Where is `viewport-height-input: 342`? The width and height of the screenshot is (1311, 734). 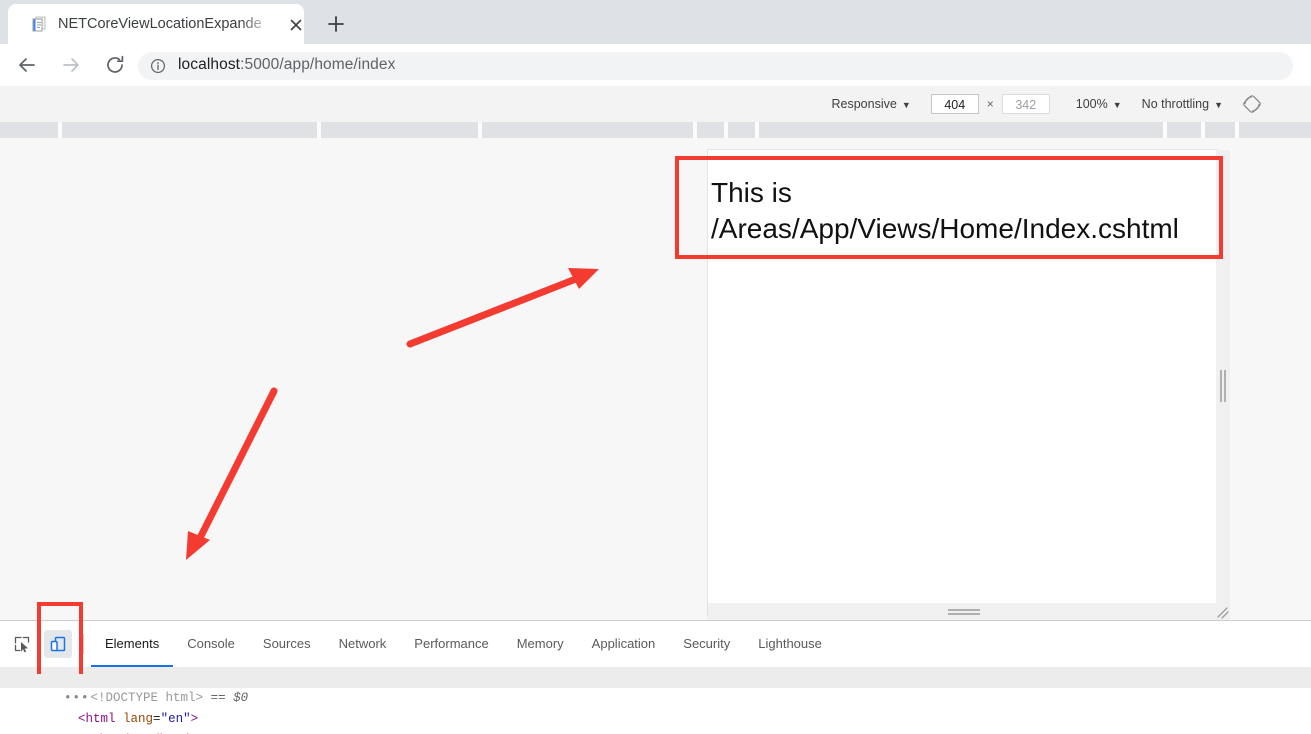
viewport-height-input: 342 is located at coordinates (1025, 104).